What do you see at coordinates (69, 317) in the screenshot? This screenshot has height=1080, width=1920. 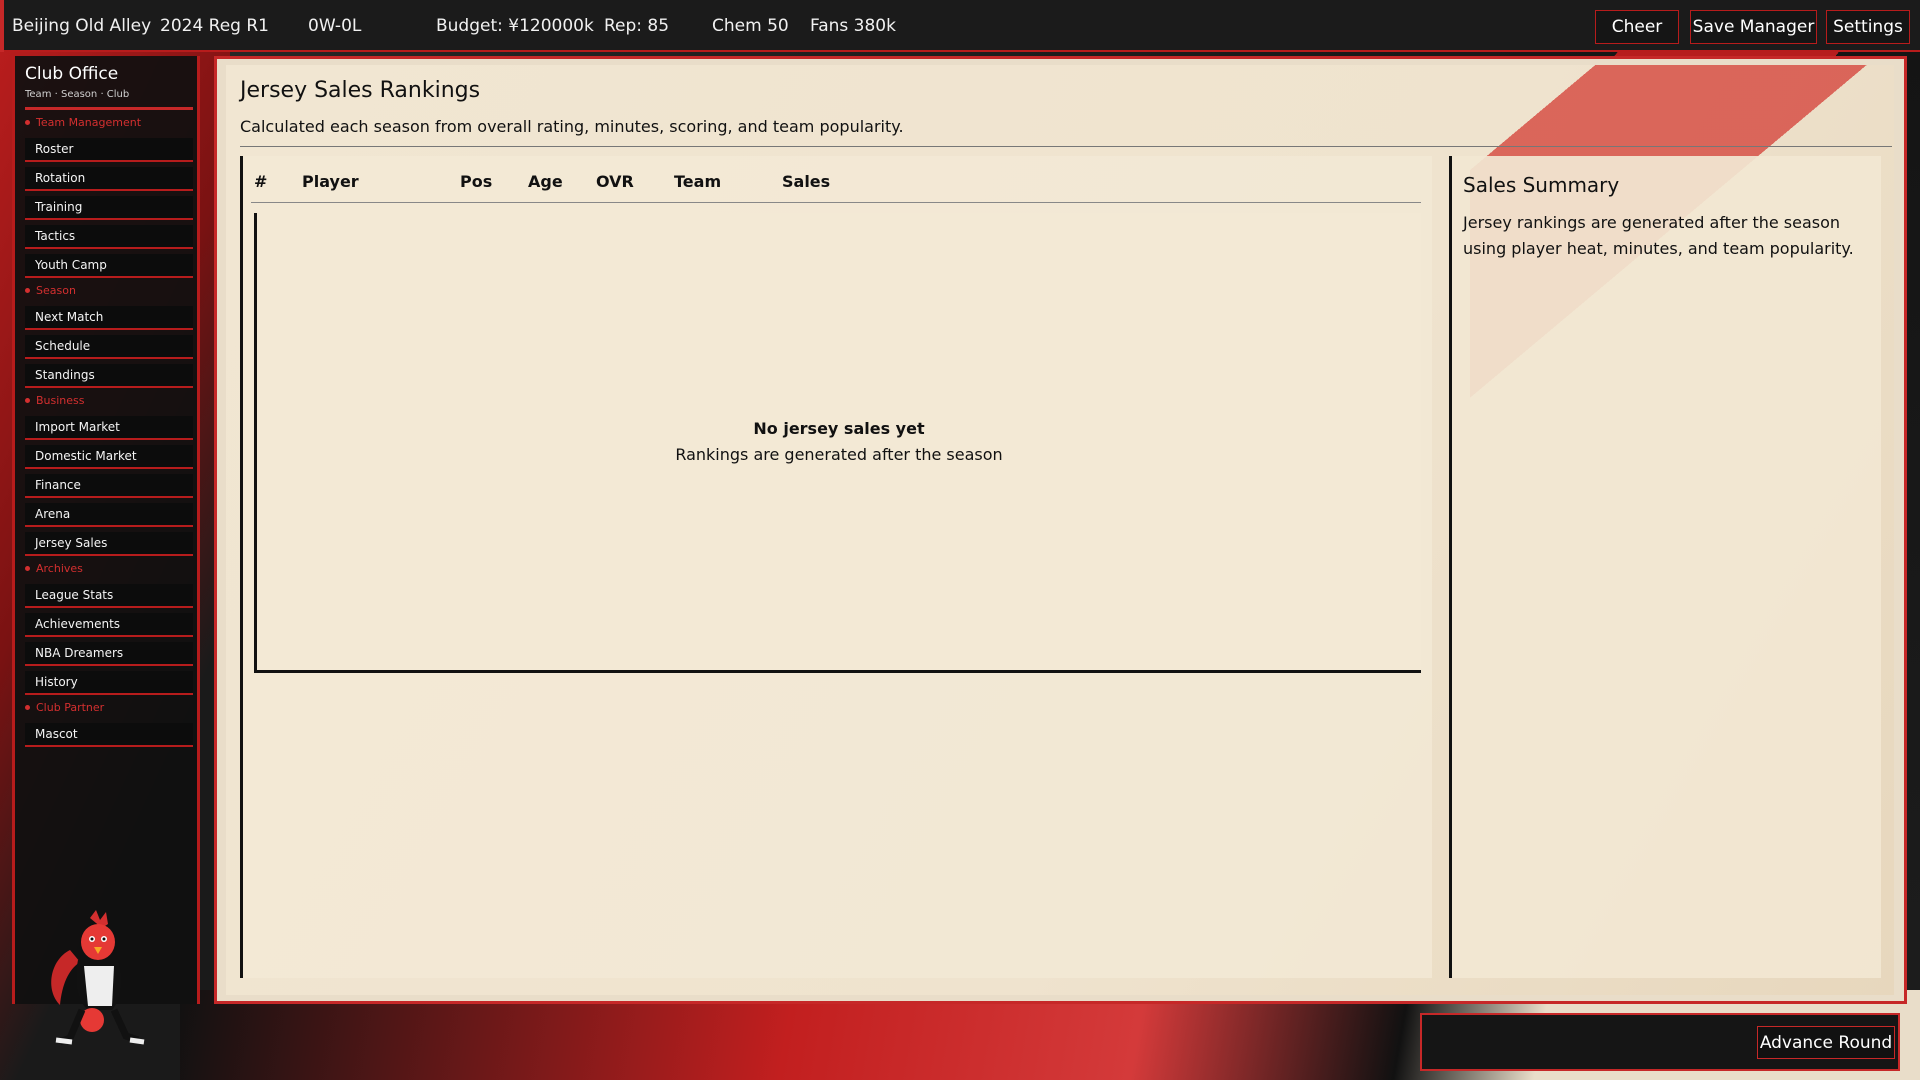 I see `sidebar-item-label: Next Match` at bounding box center [69, 317].